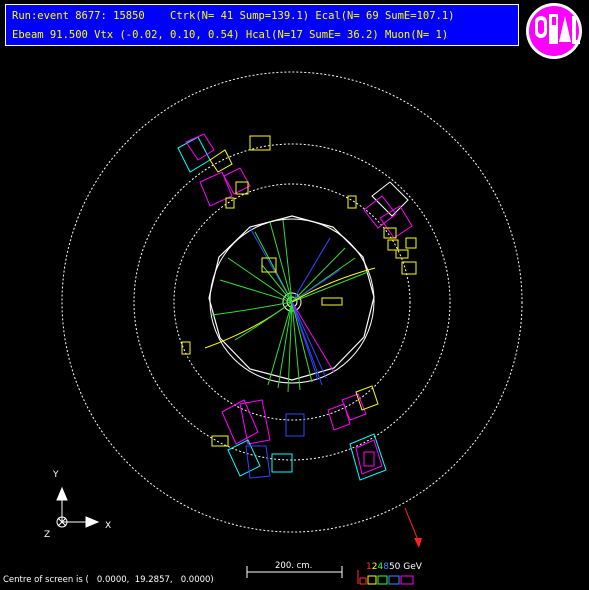 This screenshot has height=590, width=589. Describe the element at coordinates (413, 527) in the screenshot. I see `missing-energy-arrow` at that location.